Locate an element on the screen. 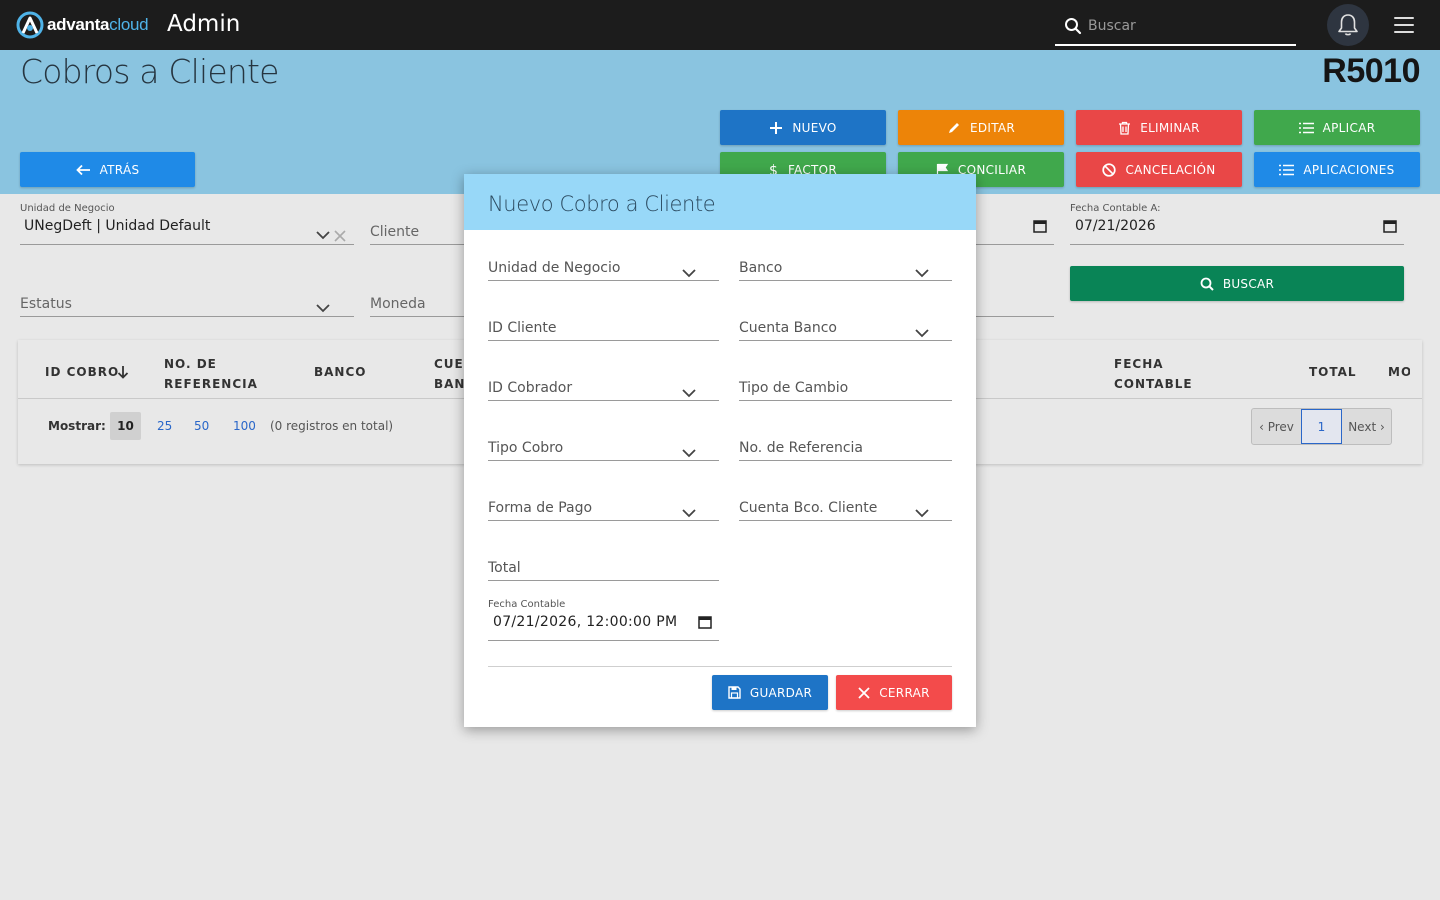  app-title: Admin is located at coordinates (204, 24).